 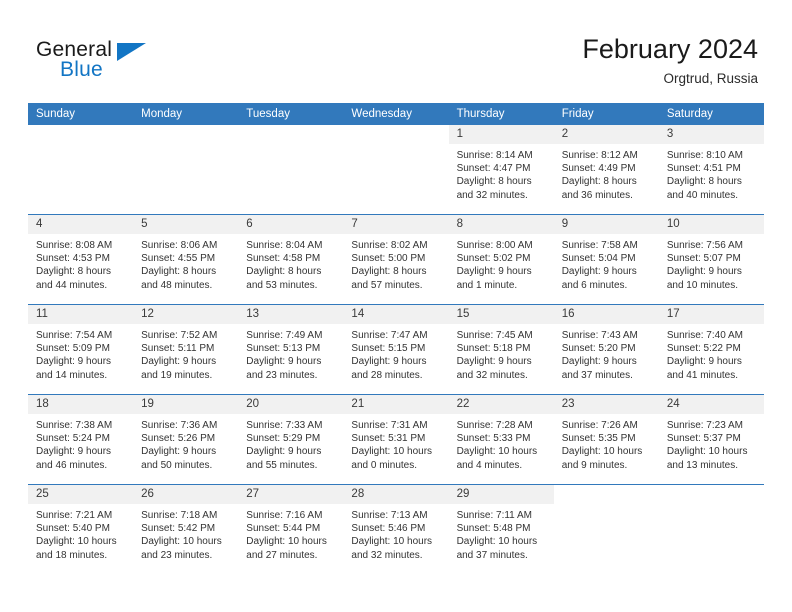 I want to click on day-number: 7, so click(x=396, y=224).